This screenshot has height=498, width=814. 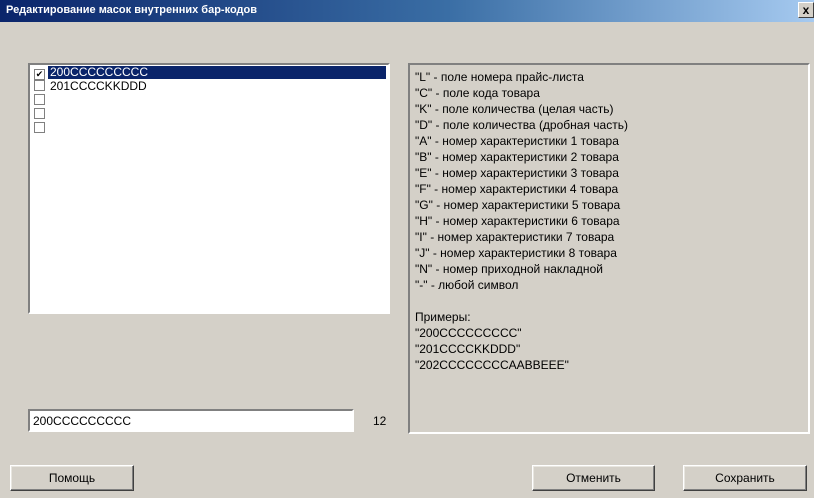 What do you see at coordinates (380, 421) in the screenshot?
I see `mask-length-counter: 12` at bounding box center [380, 421].